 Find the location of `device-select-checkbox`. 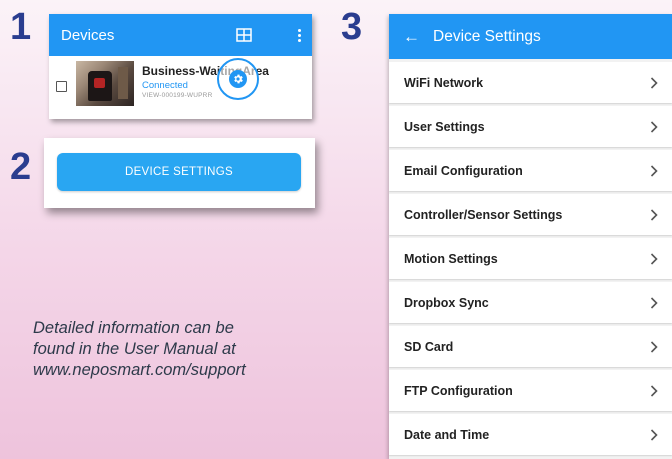

device-select-checkbox is located at coordinates (61, 86).